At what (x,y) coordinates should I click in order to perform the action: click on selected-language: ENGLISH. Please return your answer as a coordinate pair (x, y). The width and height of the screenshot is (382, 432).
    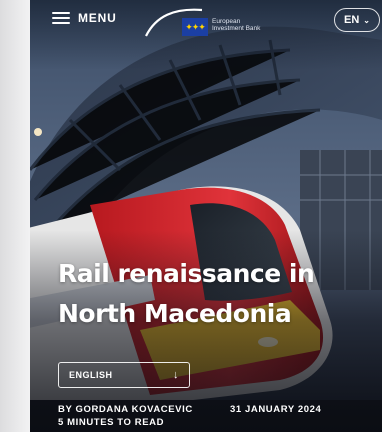
    Looking at the image, I should click on (91, 375).